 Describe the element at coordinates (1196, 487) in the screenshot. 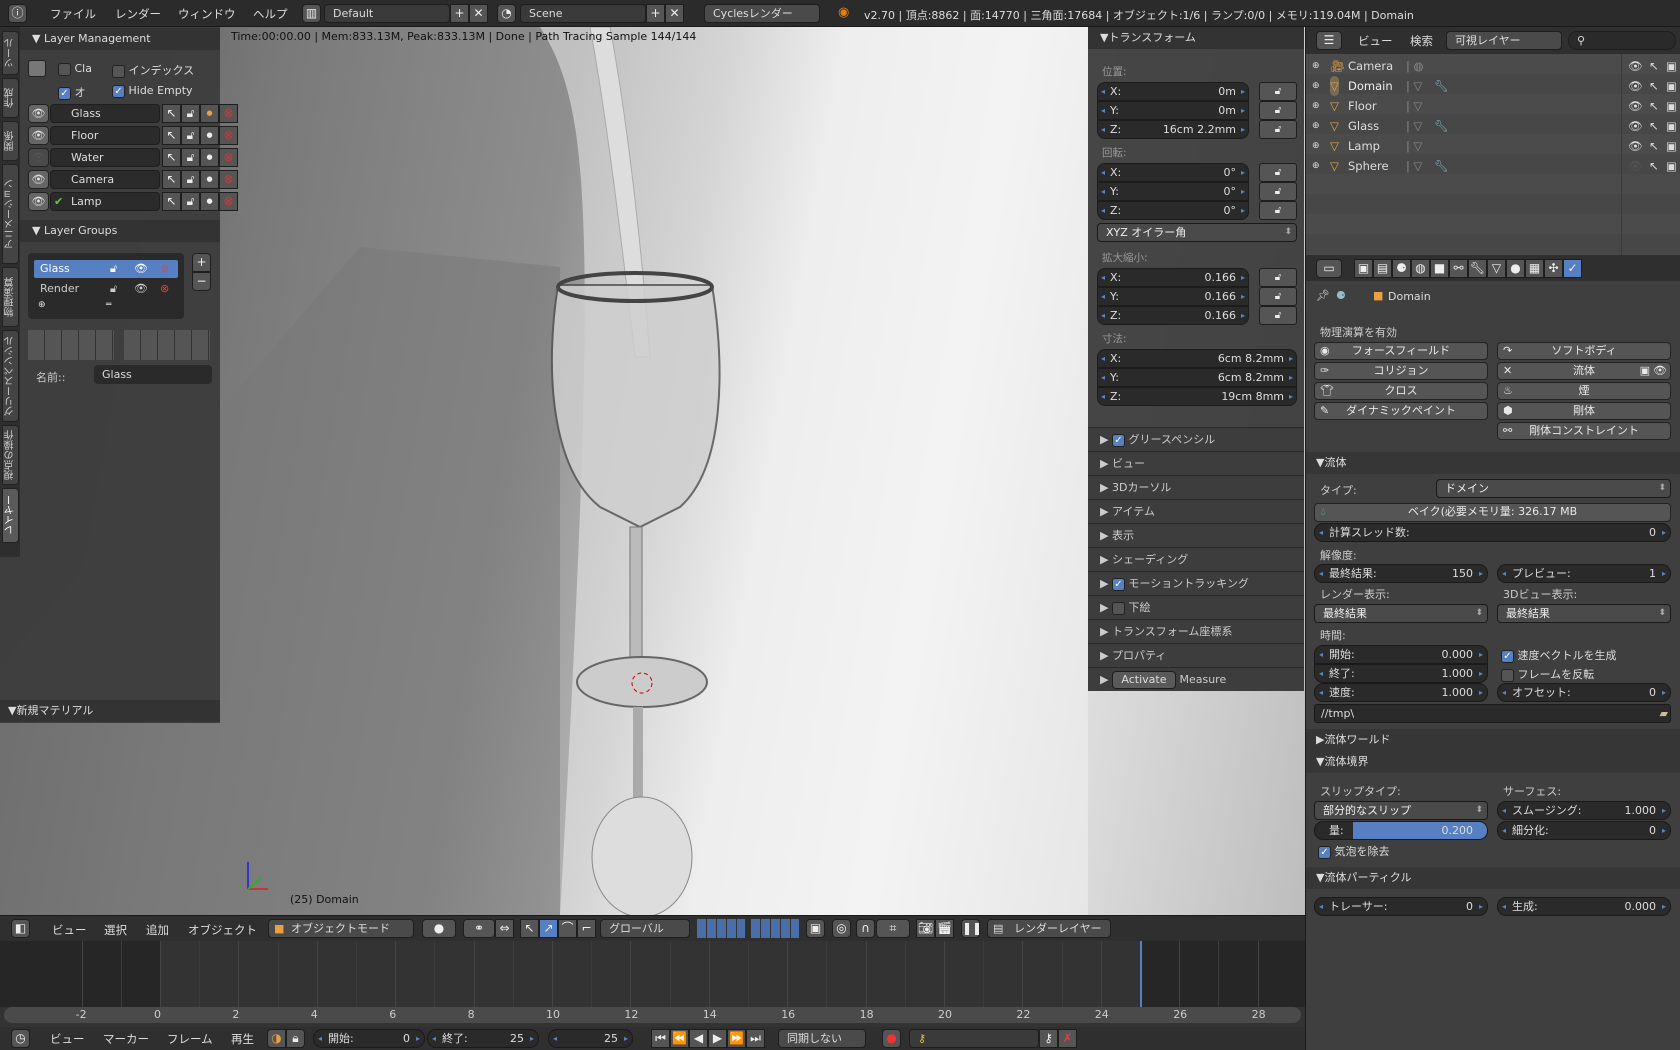

I see `panel-header: ▶ 3Dカーソル` at that location.